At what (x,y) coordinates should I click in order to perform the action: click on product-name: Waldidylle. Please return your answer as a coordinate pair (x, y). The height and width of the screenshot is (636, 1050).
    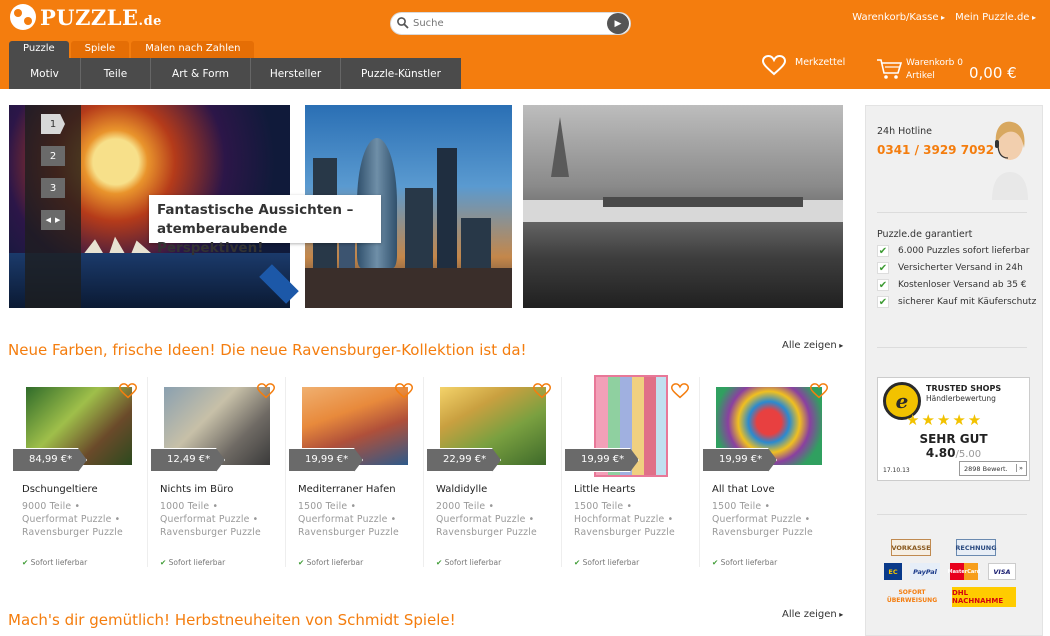
    Looking at the image, I should click on (461, 489).